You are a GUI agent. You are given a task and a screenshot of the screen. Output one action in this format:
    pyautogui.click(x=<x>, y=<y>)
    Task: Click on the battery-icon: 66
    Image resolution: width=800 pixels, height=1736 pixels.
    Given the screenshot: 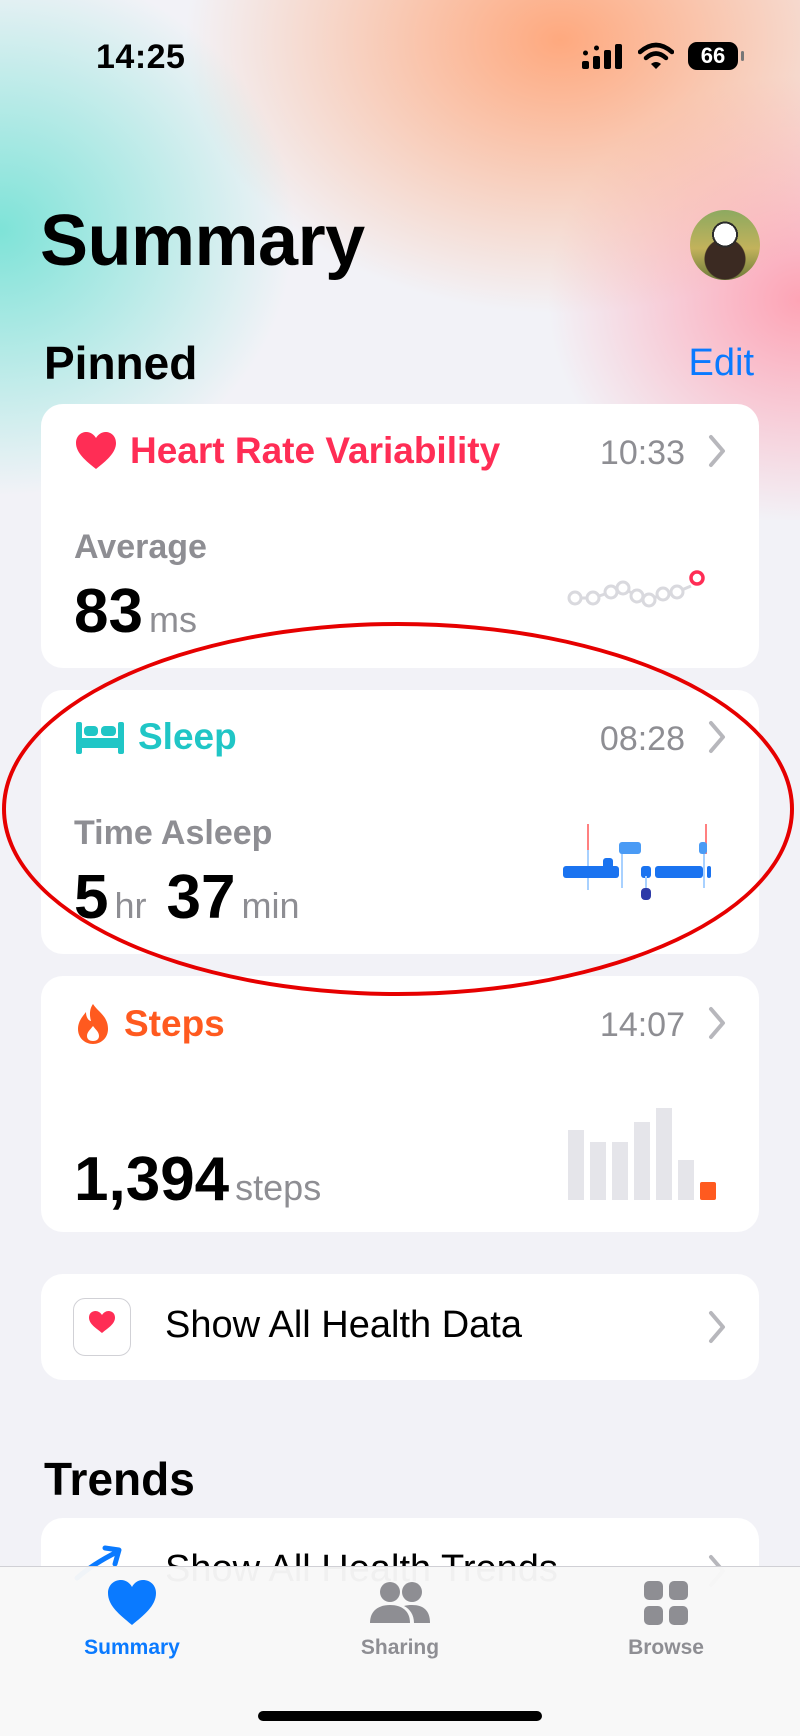 What is the action you would take?
    pyautogui.click(x=716, y=56)
    